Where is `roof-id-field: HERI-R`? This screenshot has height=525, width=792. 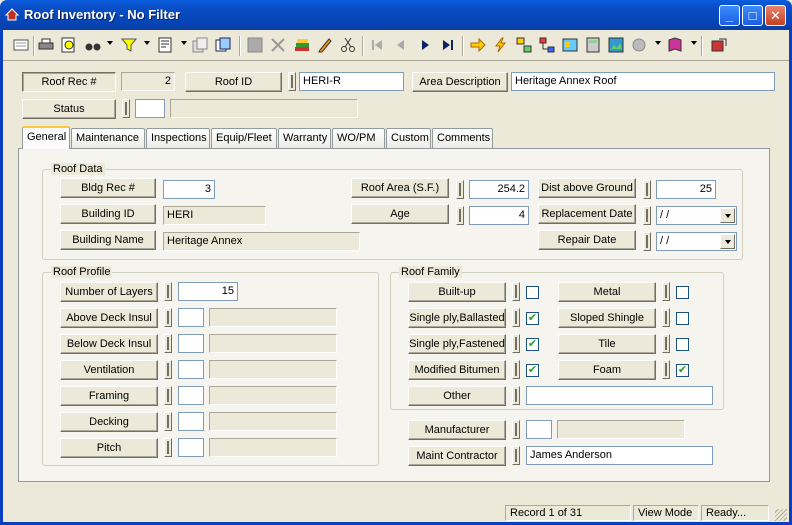 roof-id-field: HERI-R is located at coordinates (351, 81).